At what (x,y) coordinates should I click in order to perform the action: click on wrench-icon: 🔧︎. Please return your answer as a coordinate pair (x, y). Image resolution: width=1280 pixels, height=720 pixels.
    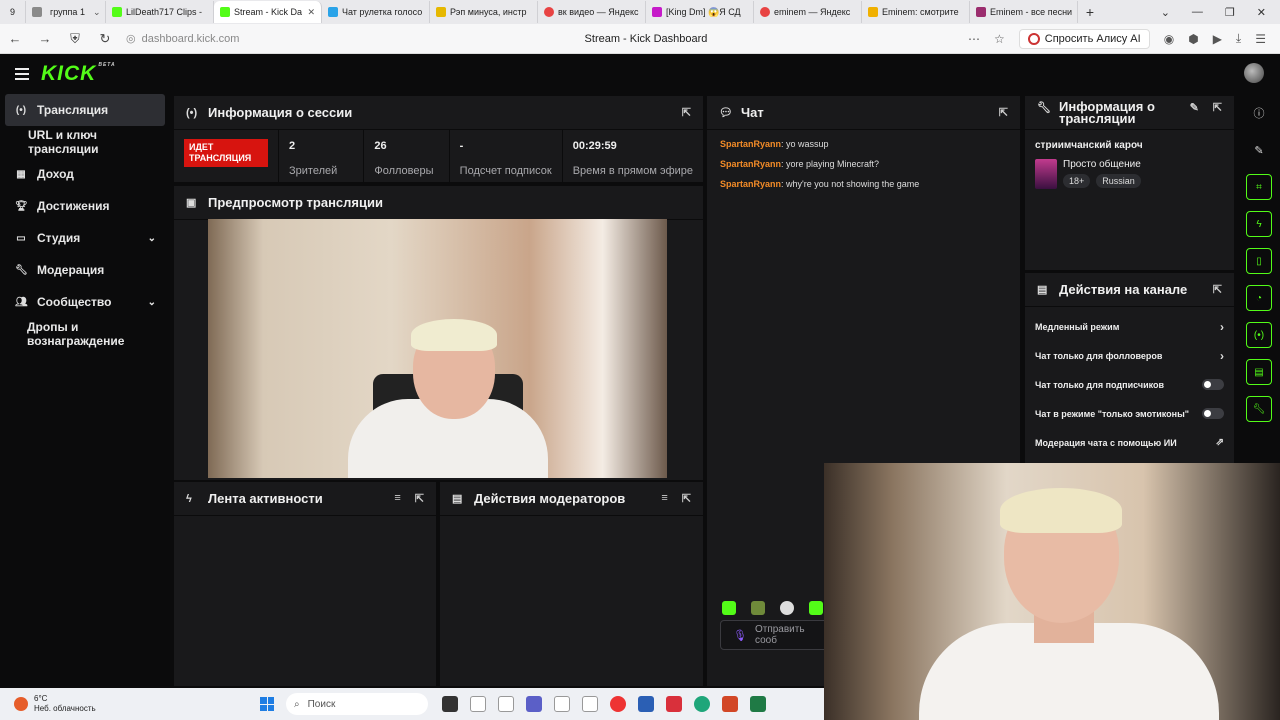
    Looking at the image, I should click on (1259, 409).